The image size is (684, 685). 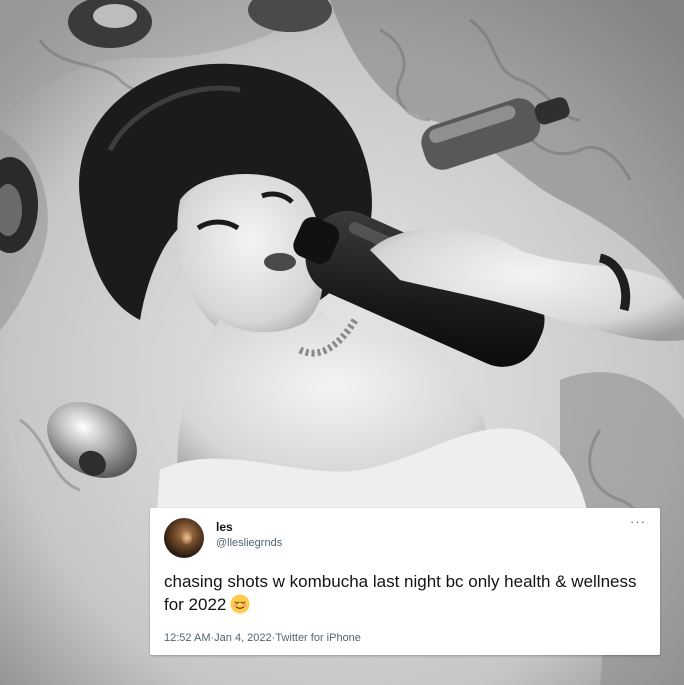 I want to click on avatar, so click(x=184, y=538).